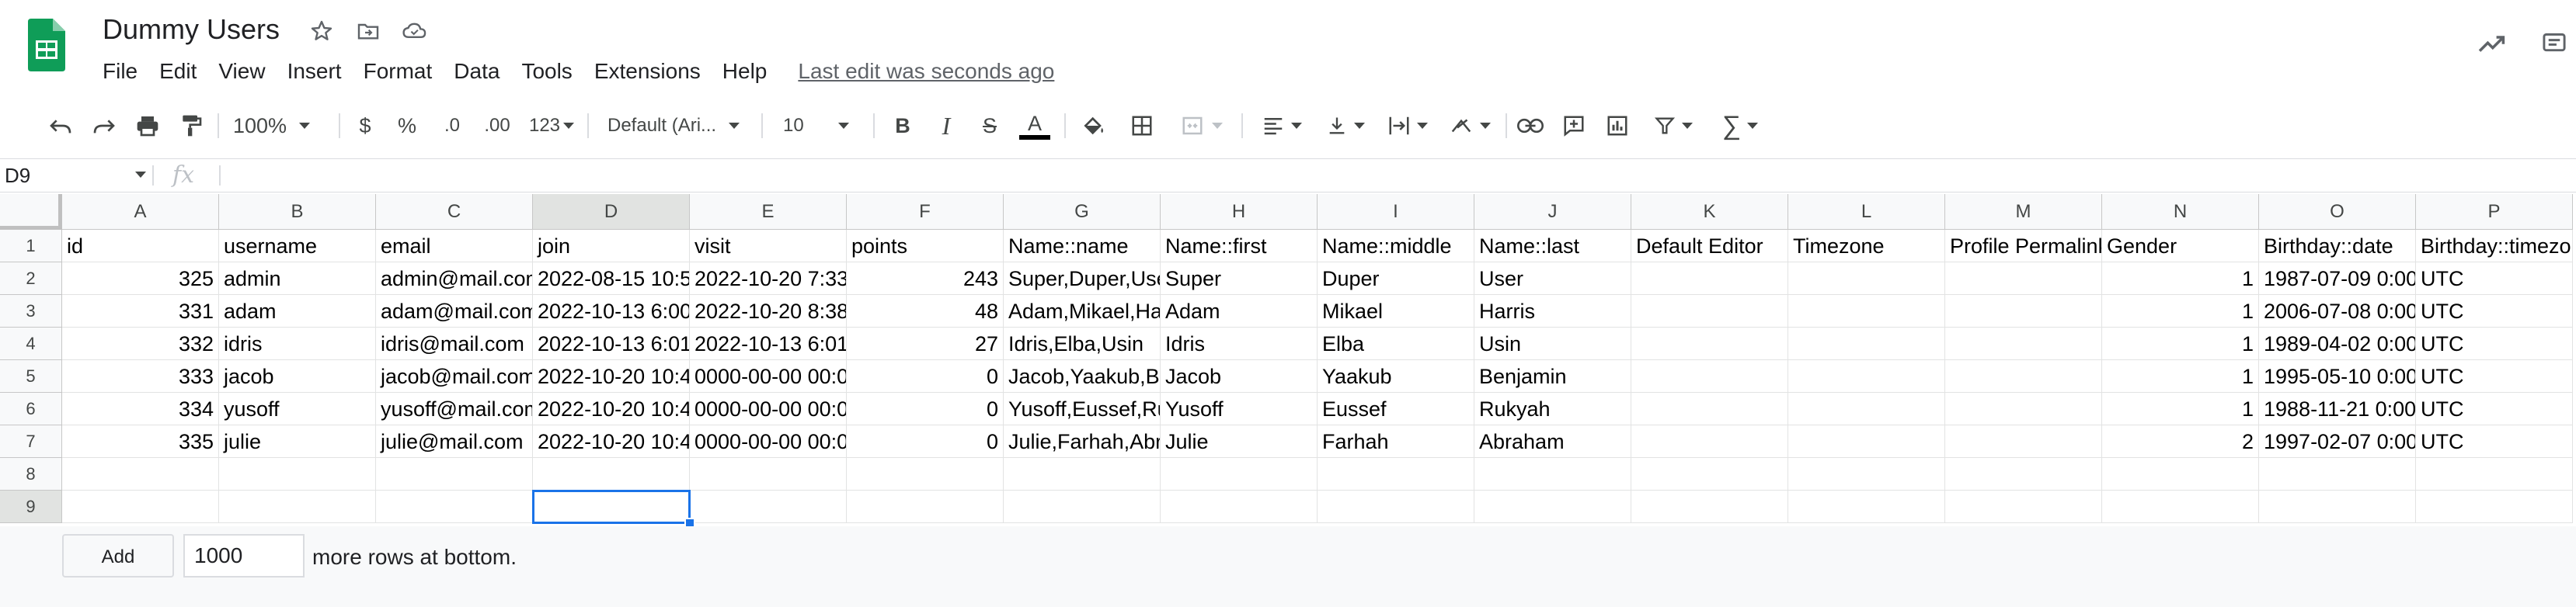  What do you see at coordinates (769, 278) in the screenshot?
I see `cell-e2: 2022-10-20 7:33` at bounding box center [769, 278].